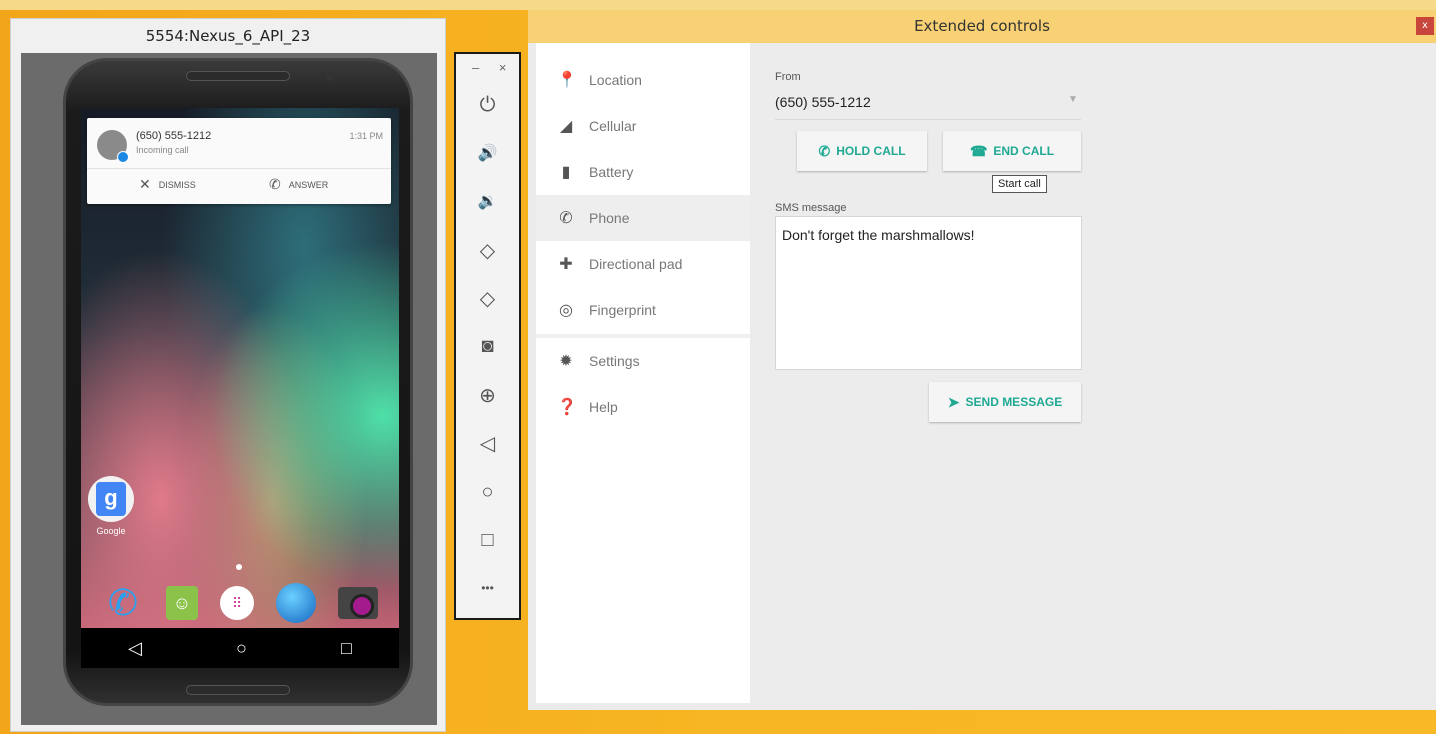  I want to click on from-field: (650) 555-1212, so click(823, 102).